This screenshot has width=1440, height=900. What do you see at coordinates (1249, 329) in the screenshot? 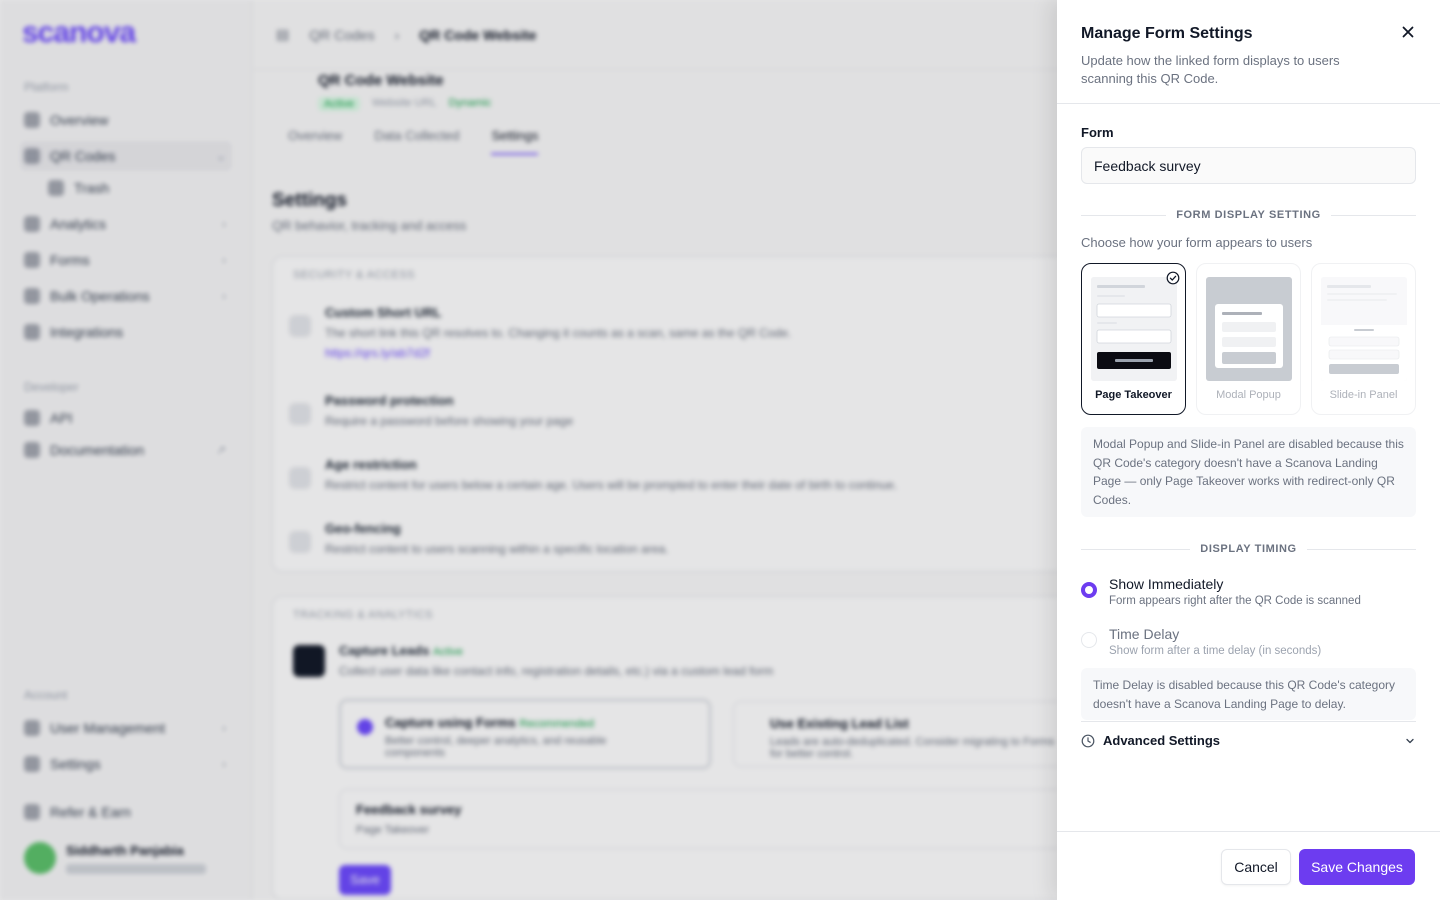
I see `modal-popup-preview` at bounding box center [1249, 329].